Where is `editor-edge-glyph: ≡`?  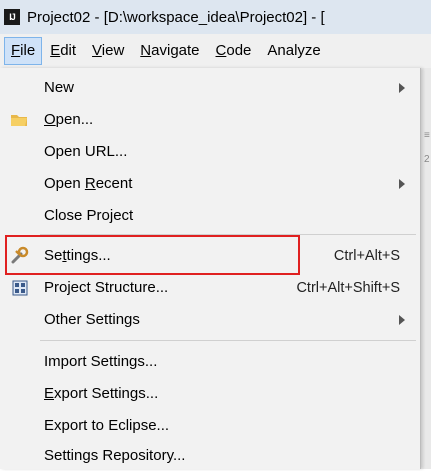 editor-edge-glyph: ≡ is located at coordinates (427, 135).